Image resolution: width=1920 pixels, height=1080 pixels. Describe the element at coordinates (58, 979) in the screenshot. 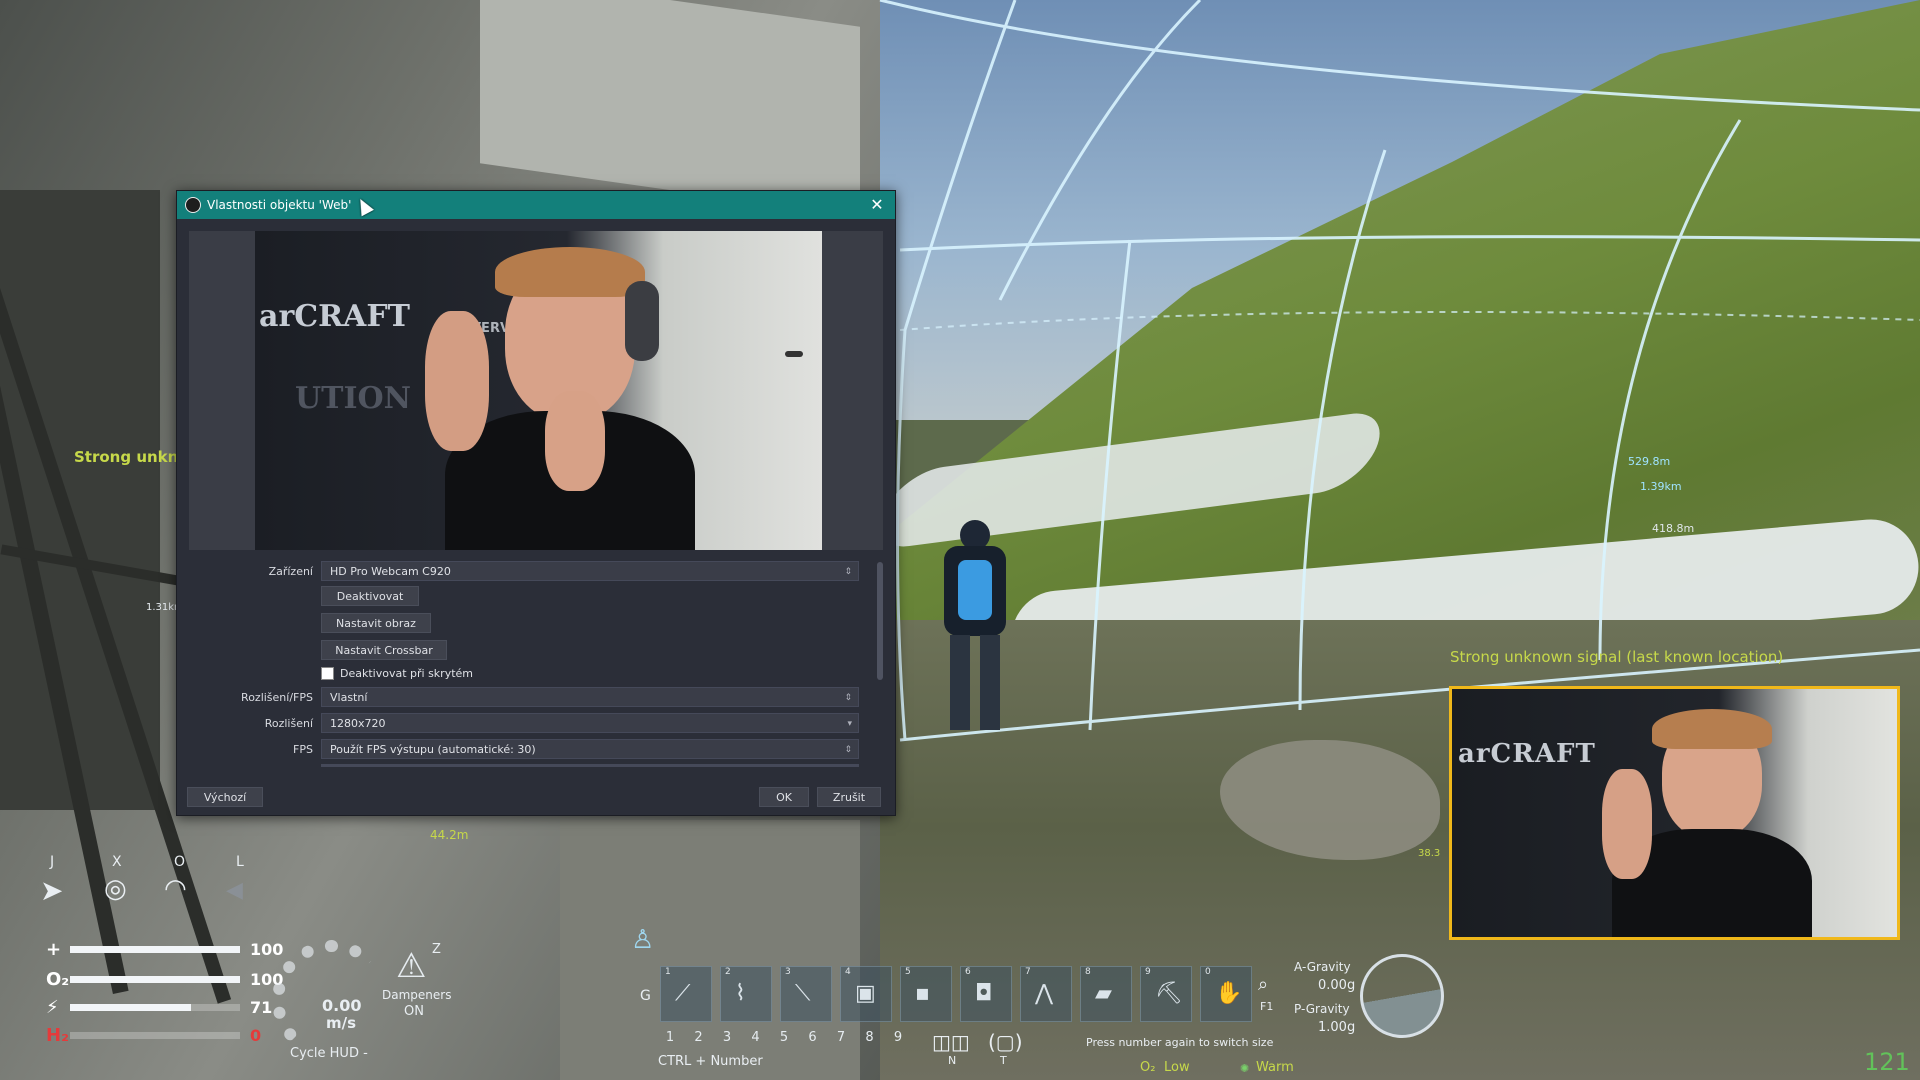

I see `oxygen-icon: O₂` at that location.